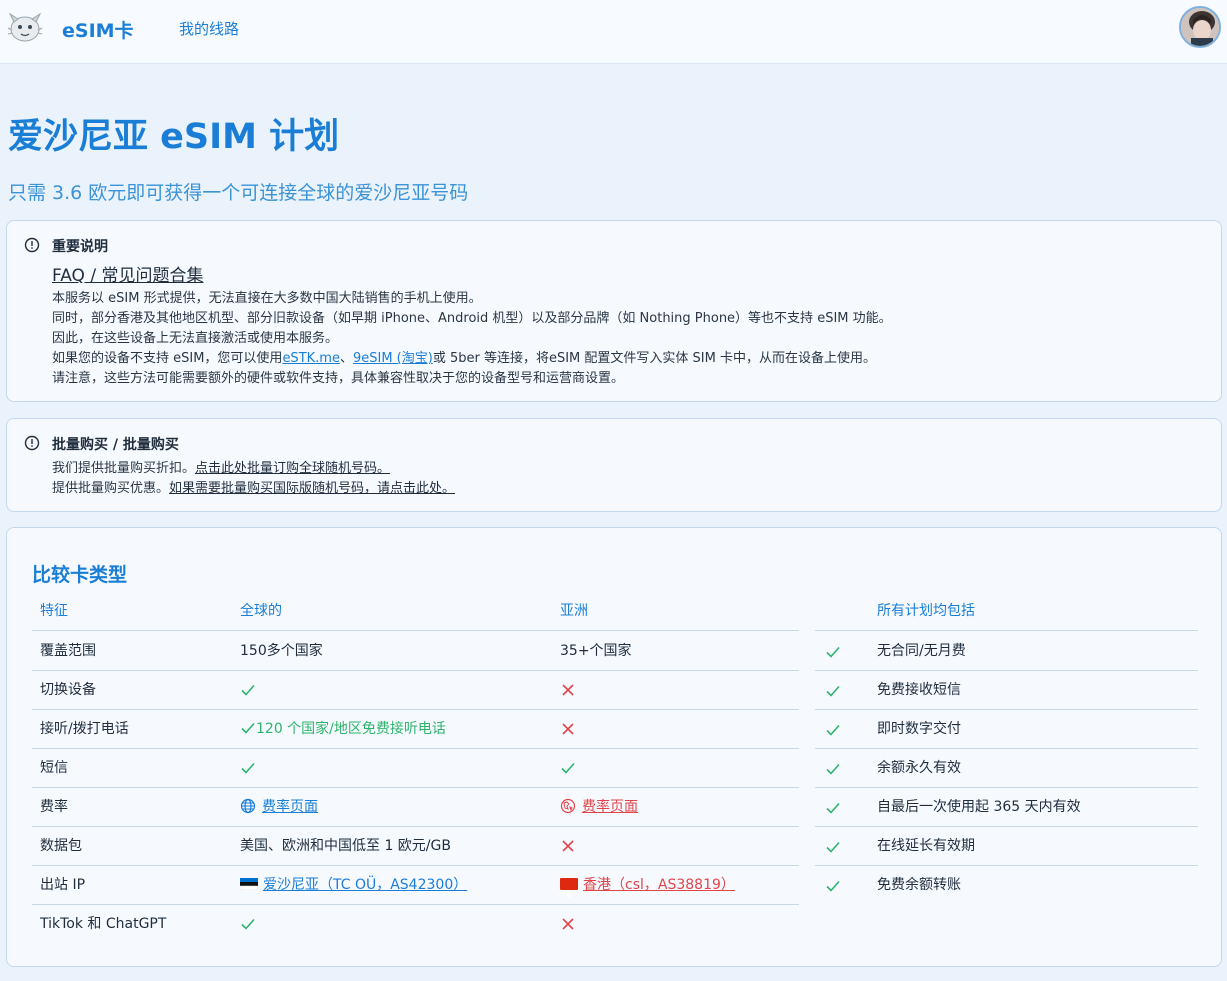  I want to click on global-rates-link: 费率页面, so click(290, 807).